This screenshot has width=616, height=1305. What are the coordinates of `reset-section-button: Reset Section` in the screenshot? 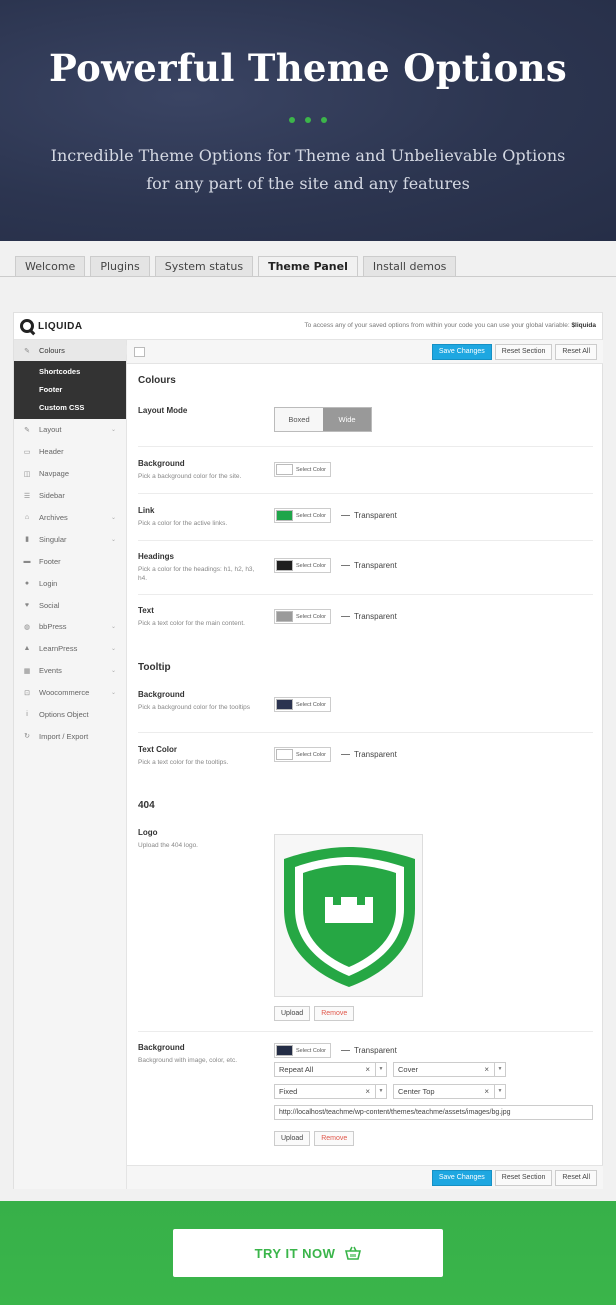 It's located at (523, 352).